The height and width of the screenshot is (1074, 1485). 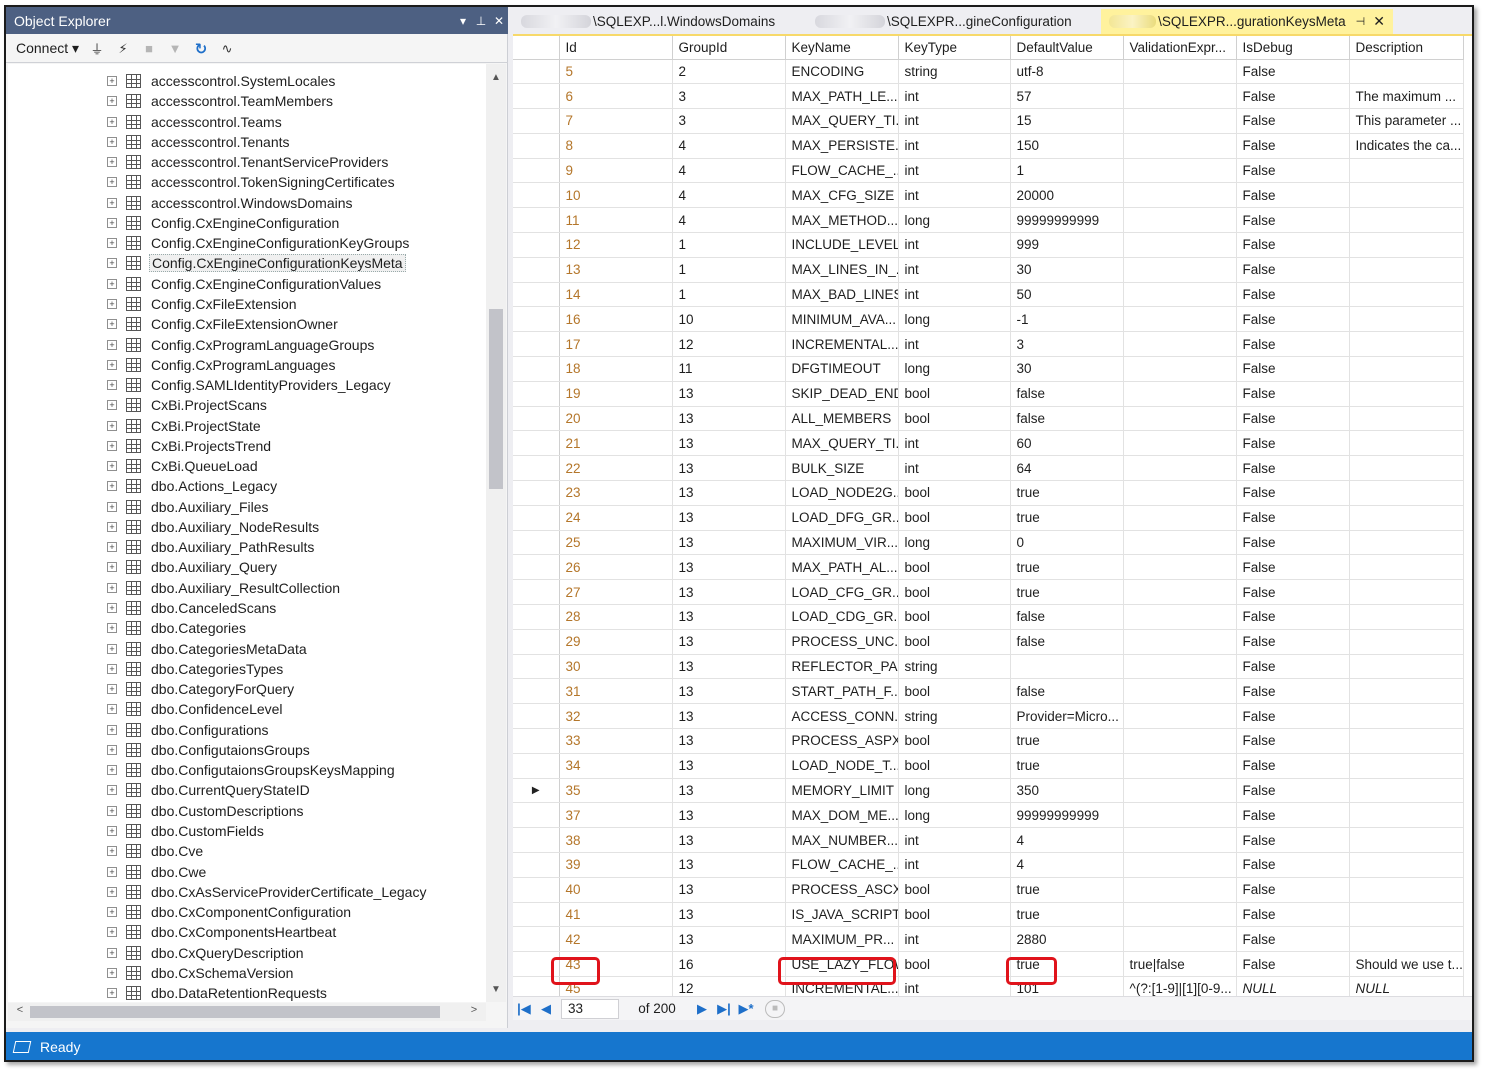 What do you see at coordinates (616, 245) in the screenshot?
I see `grid-cell: 12` at bounding box center [616, 245].